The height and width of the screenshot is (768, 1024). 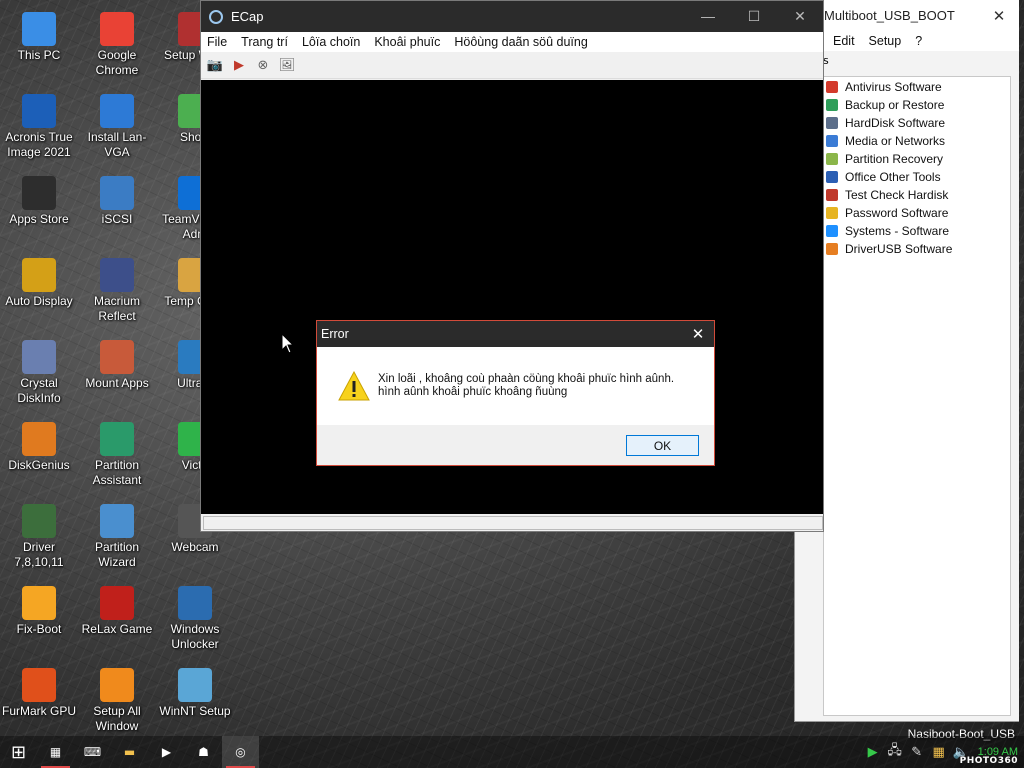 I want to click on menu-edit: Edit, so click(x=844, y=41).